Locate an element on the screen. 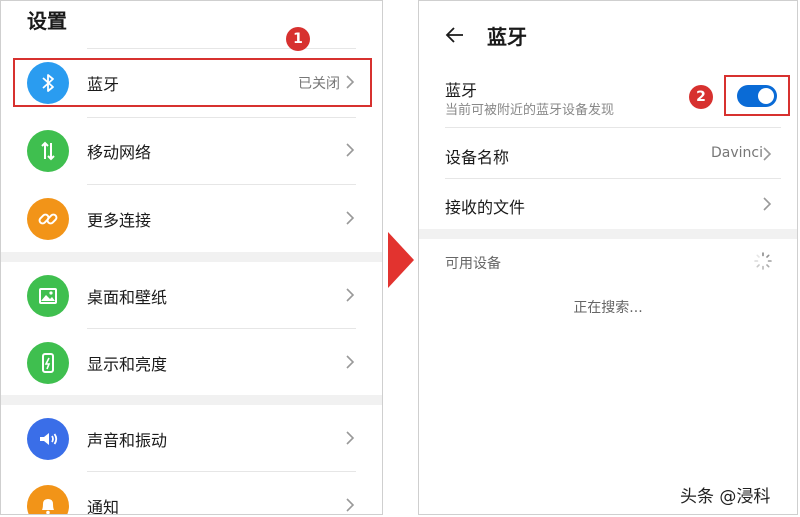  settings-item-mobile-network: 移动网络 is located at coordinates (191, 150).